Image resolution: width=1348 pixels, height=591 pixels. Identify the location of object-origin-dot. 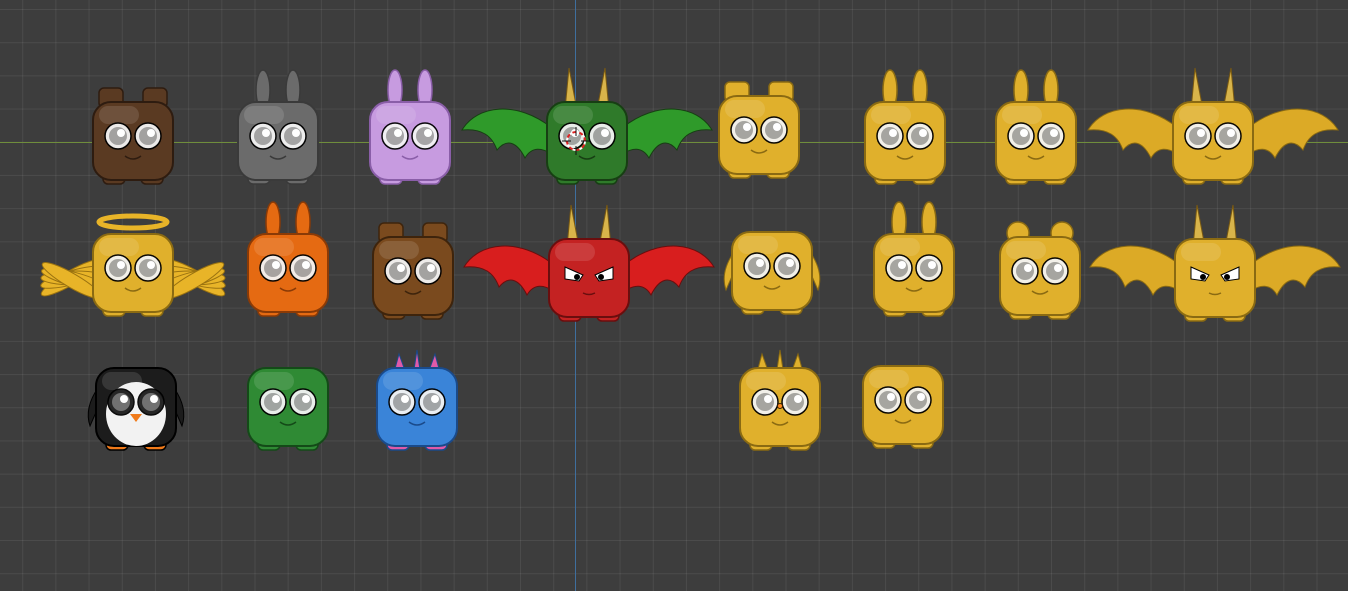
(780, 406).